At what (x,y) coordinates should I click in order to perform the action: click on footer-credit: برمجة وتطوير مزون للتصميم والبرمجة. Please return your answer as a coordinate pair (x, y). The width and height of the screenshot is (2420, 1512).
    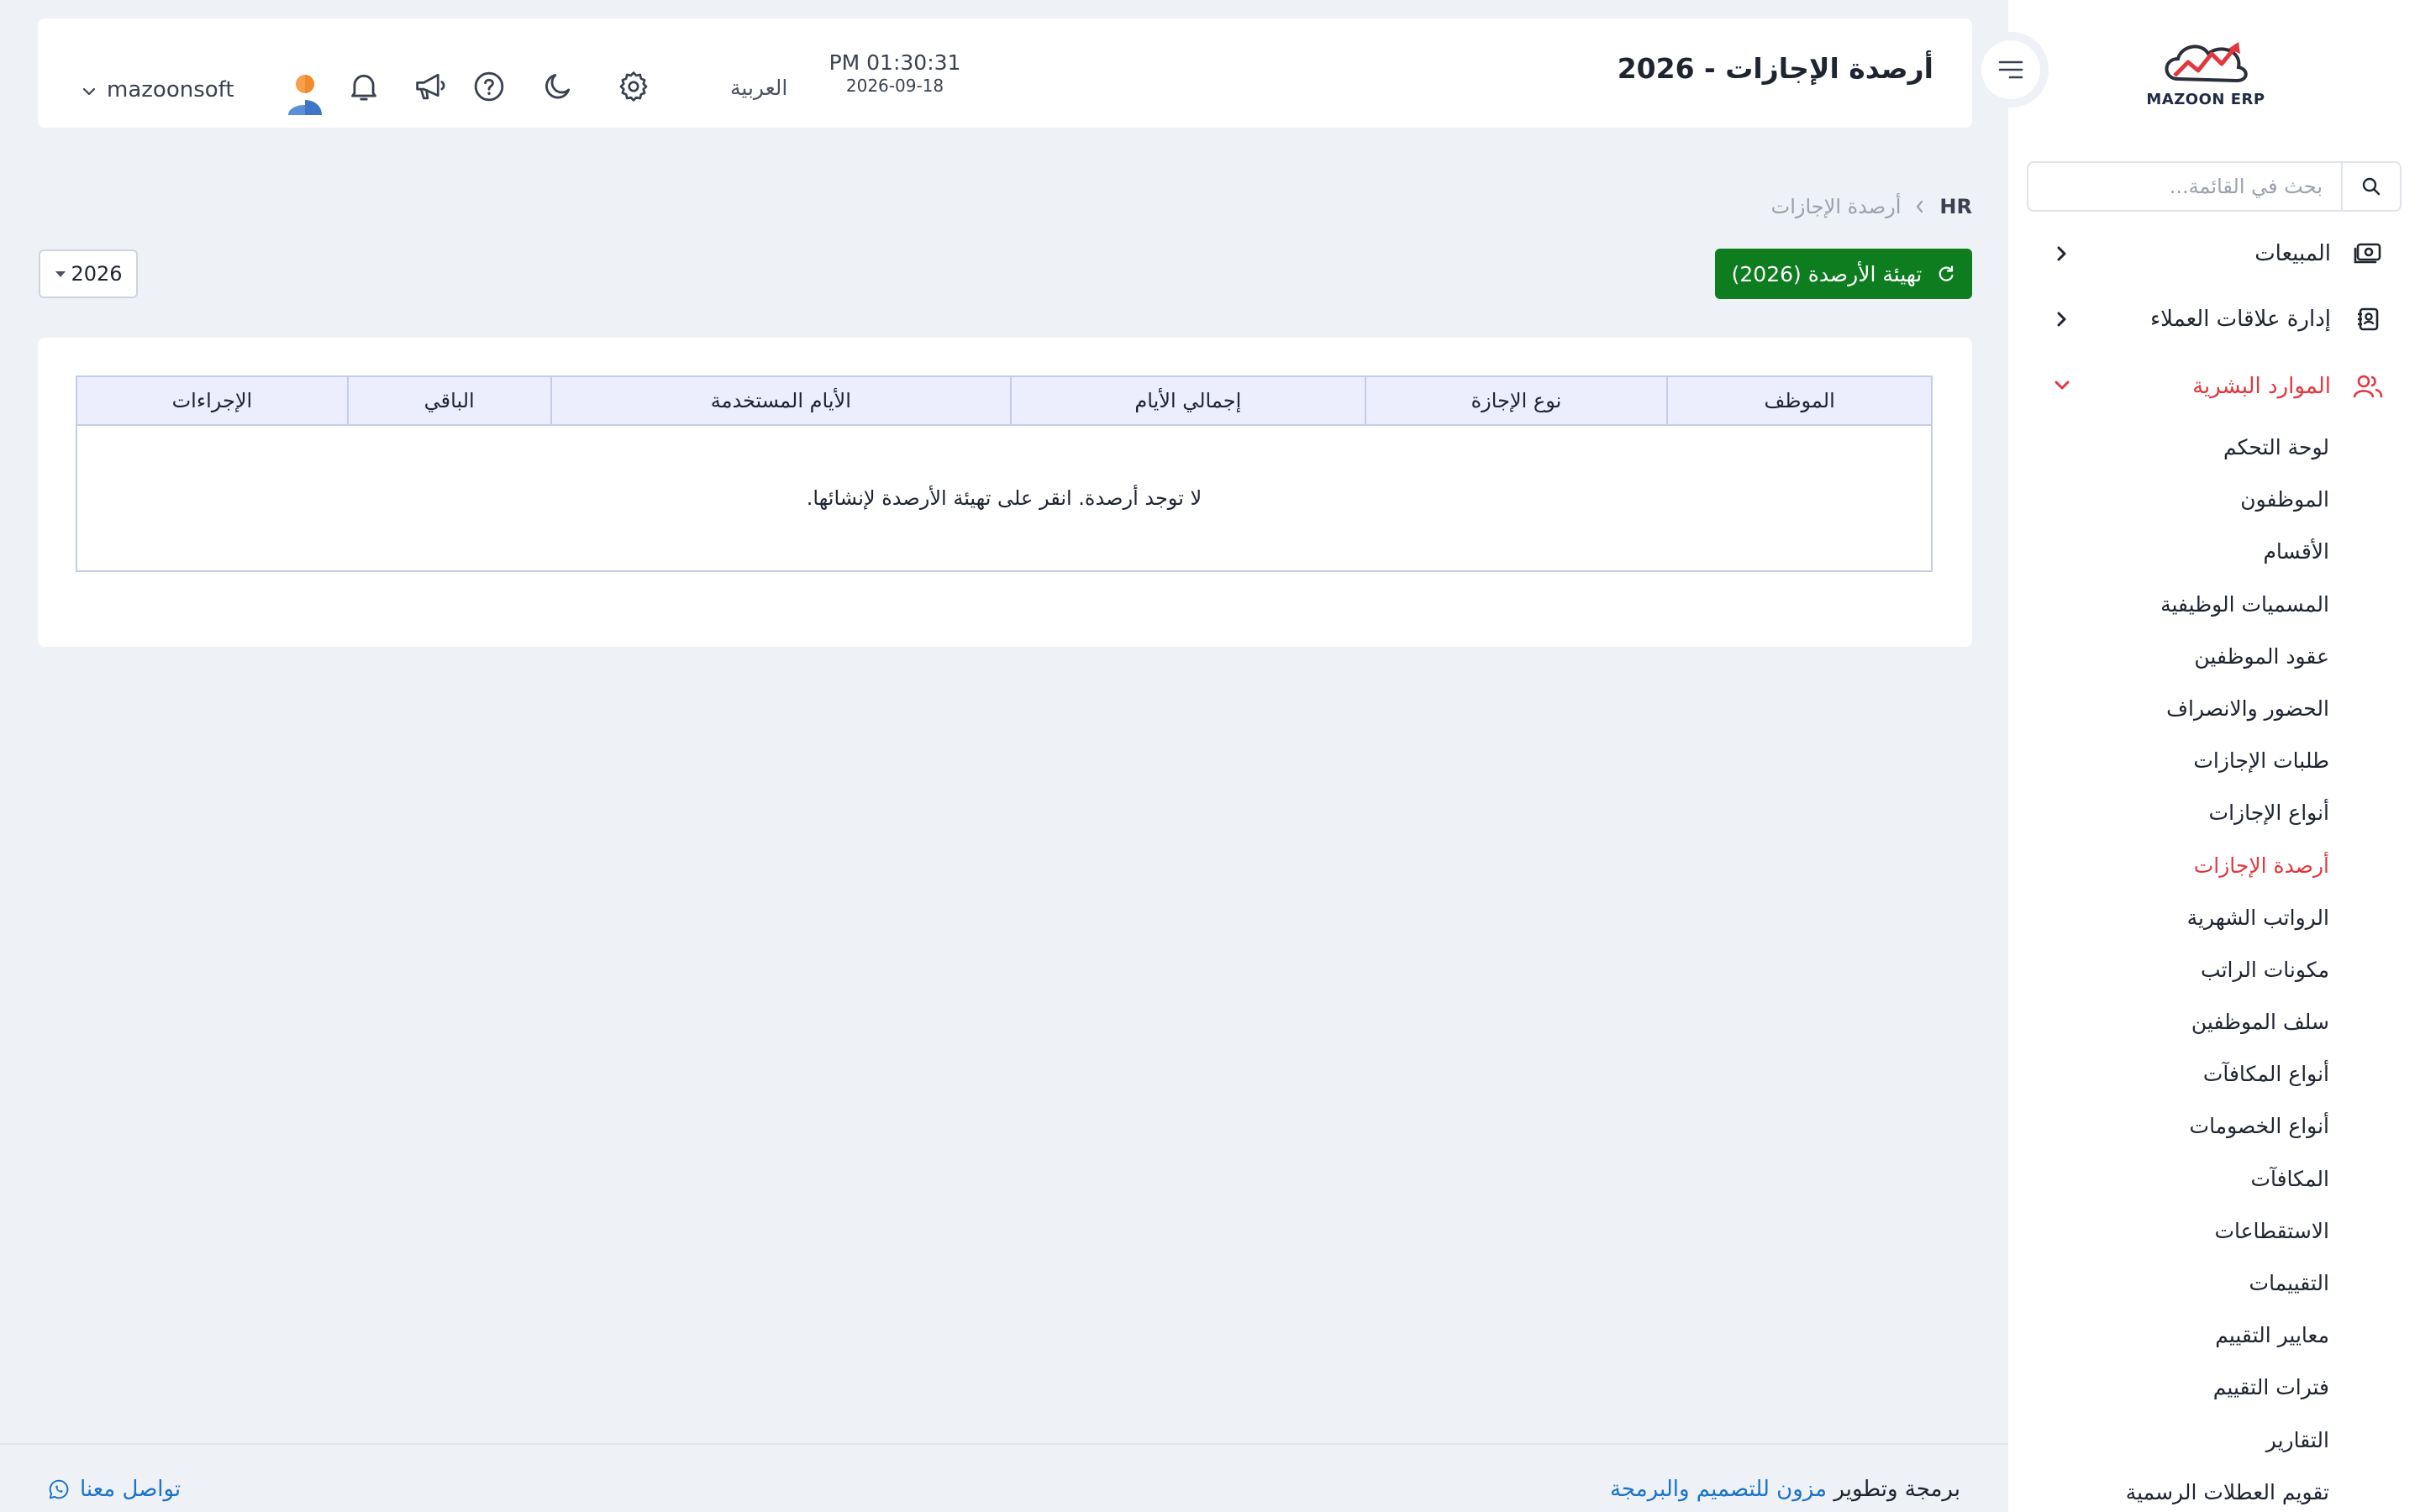
    Looking at the image, I should click on (1785, 1489).